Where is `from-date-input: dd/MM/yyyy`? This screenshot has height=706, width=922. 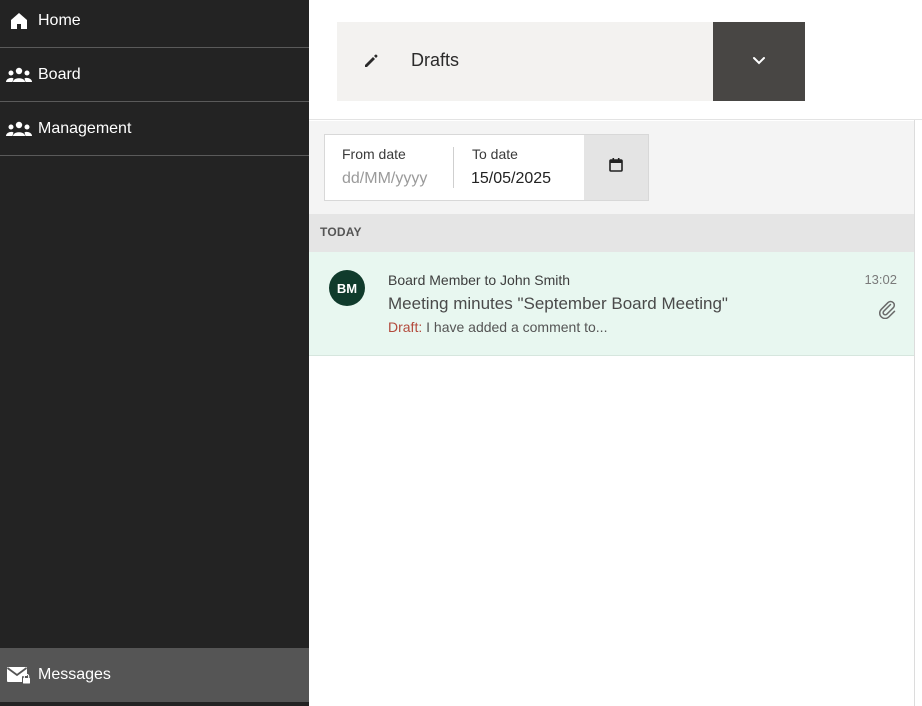 from-date-input: dd/MM/yyyy is located at coordinates (384, 179).